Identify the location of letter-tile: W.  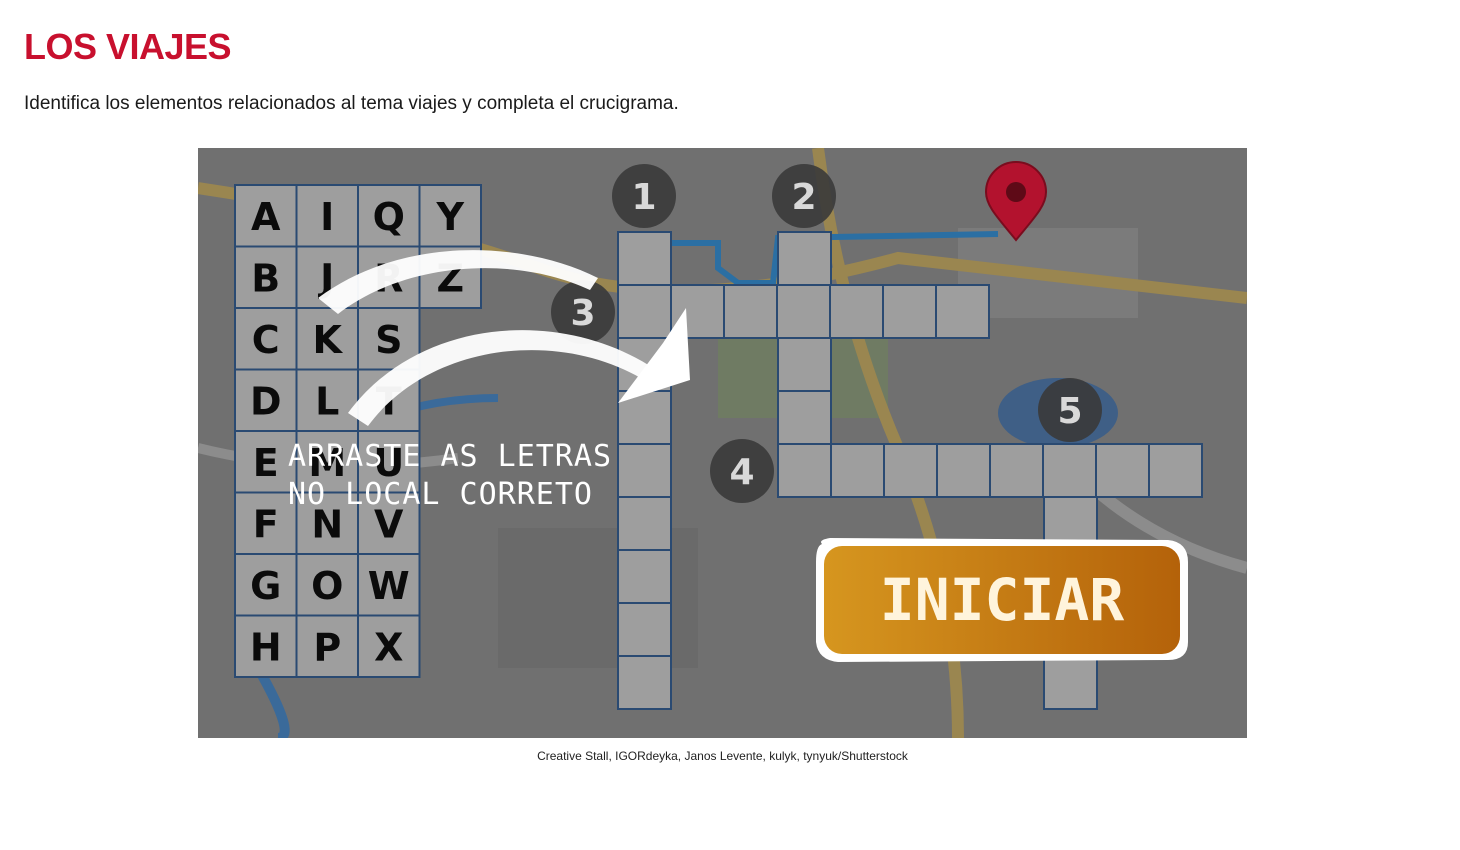
(389, 585).